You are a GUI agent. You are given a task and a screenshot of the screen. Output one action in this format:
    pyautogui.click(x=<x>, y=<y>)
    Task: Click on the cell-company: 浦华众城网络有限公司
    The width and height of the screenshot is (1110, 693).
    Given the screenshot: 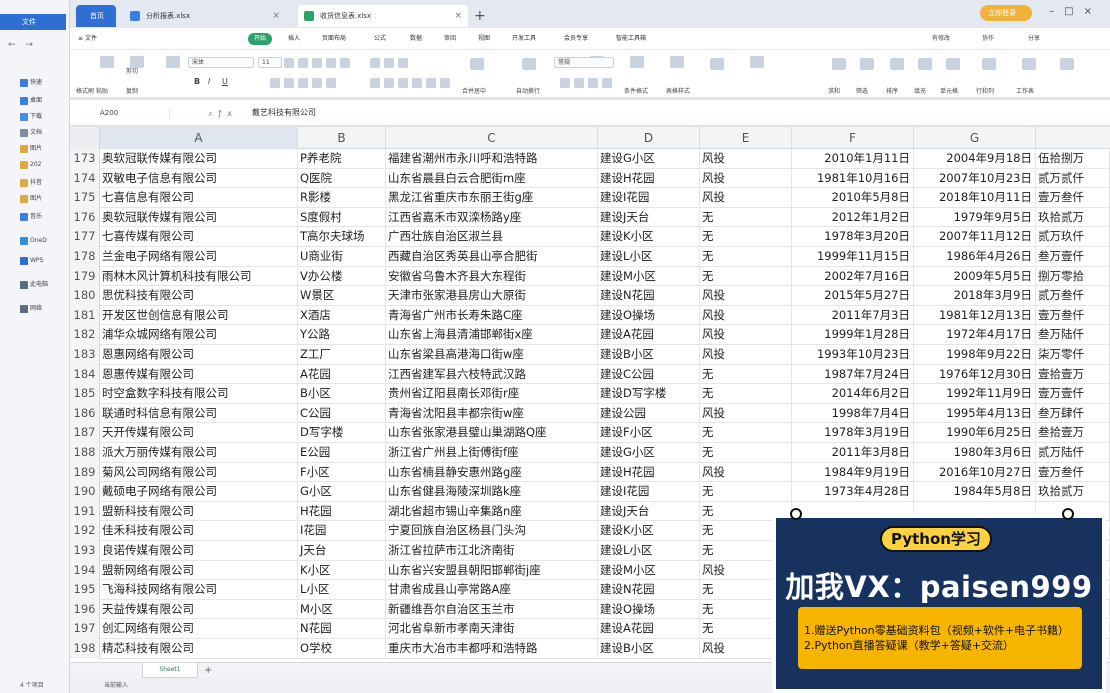 What is the action you would take?
    pyautogui.click(x=199, y=335)
    